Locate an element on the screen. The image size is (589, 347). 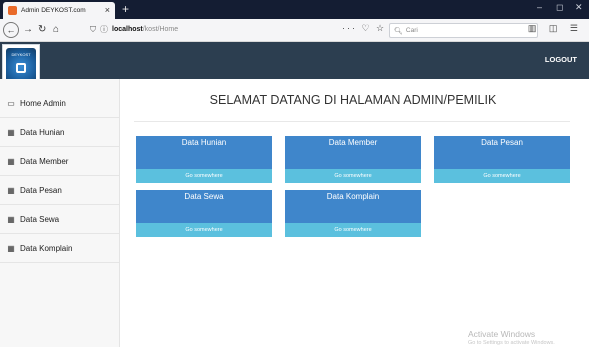
sidebar-item-data-sewa: ▦ Data Sewa is located at coordinates (59, 219).